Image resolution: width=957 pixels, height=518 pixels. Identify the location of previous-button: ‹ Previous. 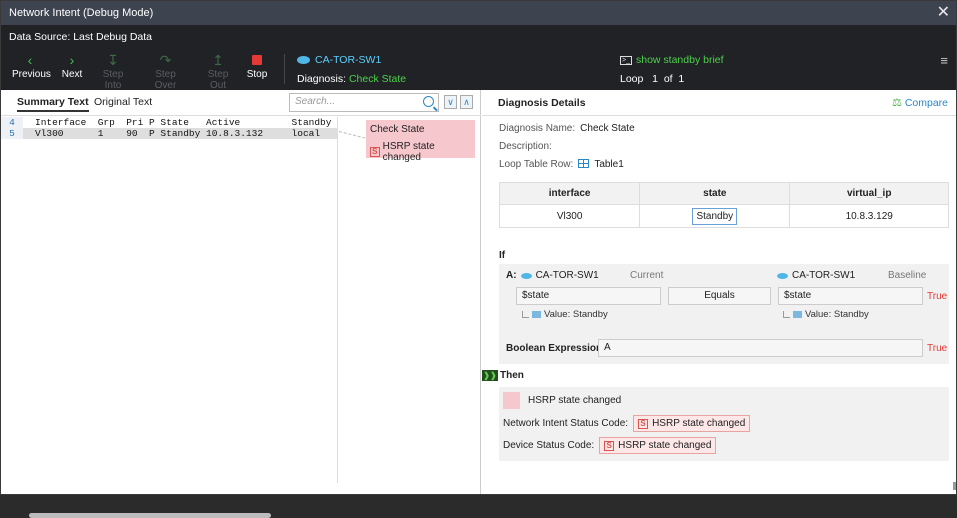
(31, 66).